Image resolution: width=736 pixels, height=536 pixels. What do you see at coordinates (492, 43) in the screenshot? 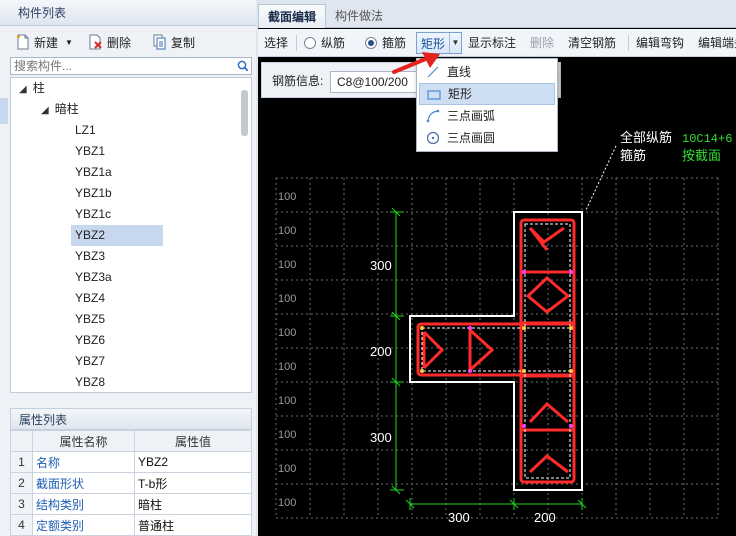
I see `show-dims-button: 显示标注` at bounding box center [492, 43].